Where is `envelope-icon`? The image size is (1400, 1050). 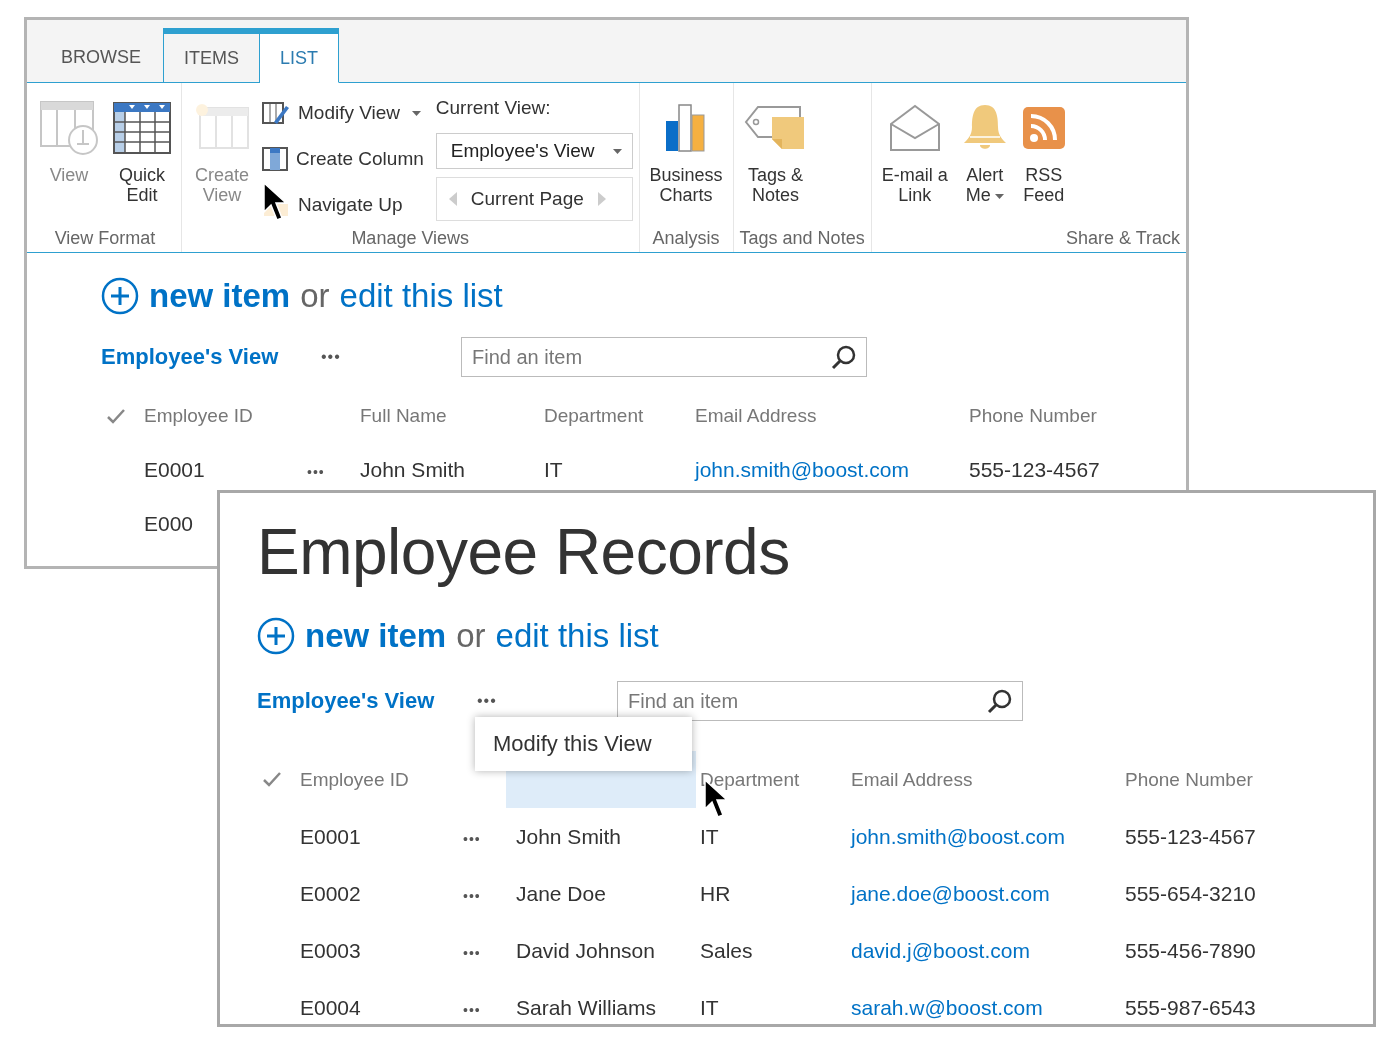
envelope-icon is located at coordinates (914, 128).